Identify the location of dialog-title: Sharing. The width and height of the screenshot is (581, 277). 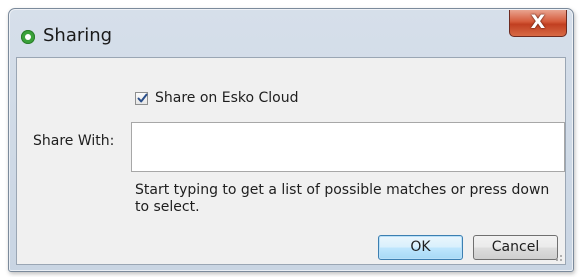
(78, 35).